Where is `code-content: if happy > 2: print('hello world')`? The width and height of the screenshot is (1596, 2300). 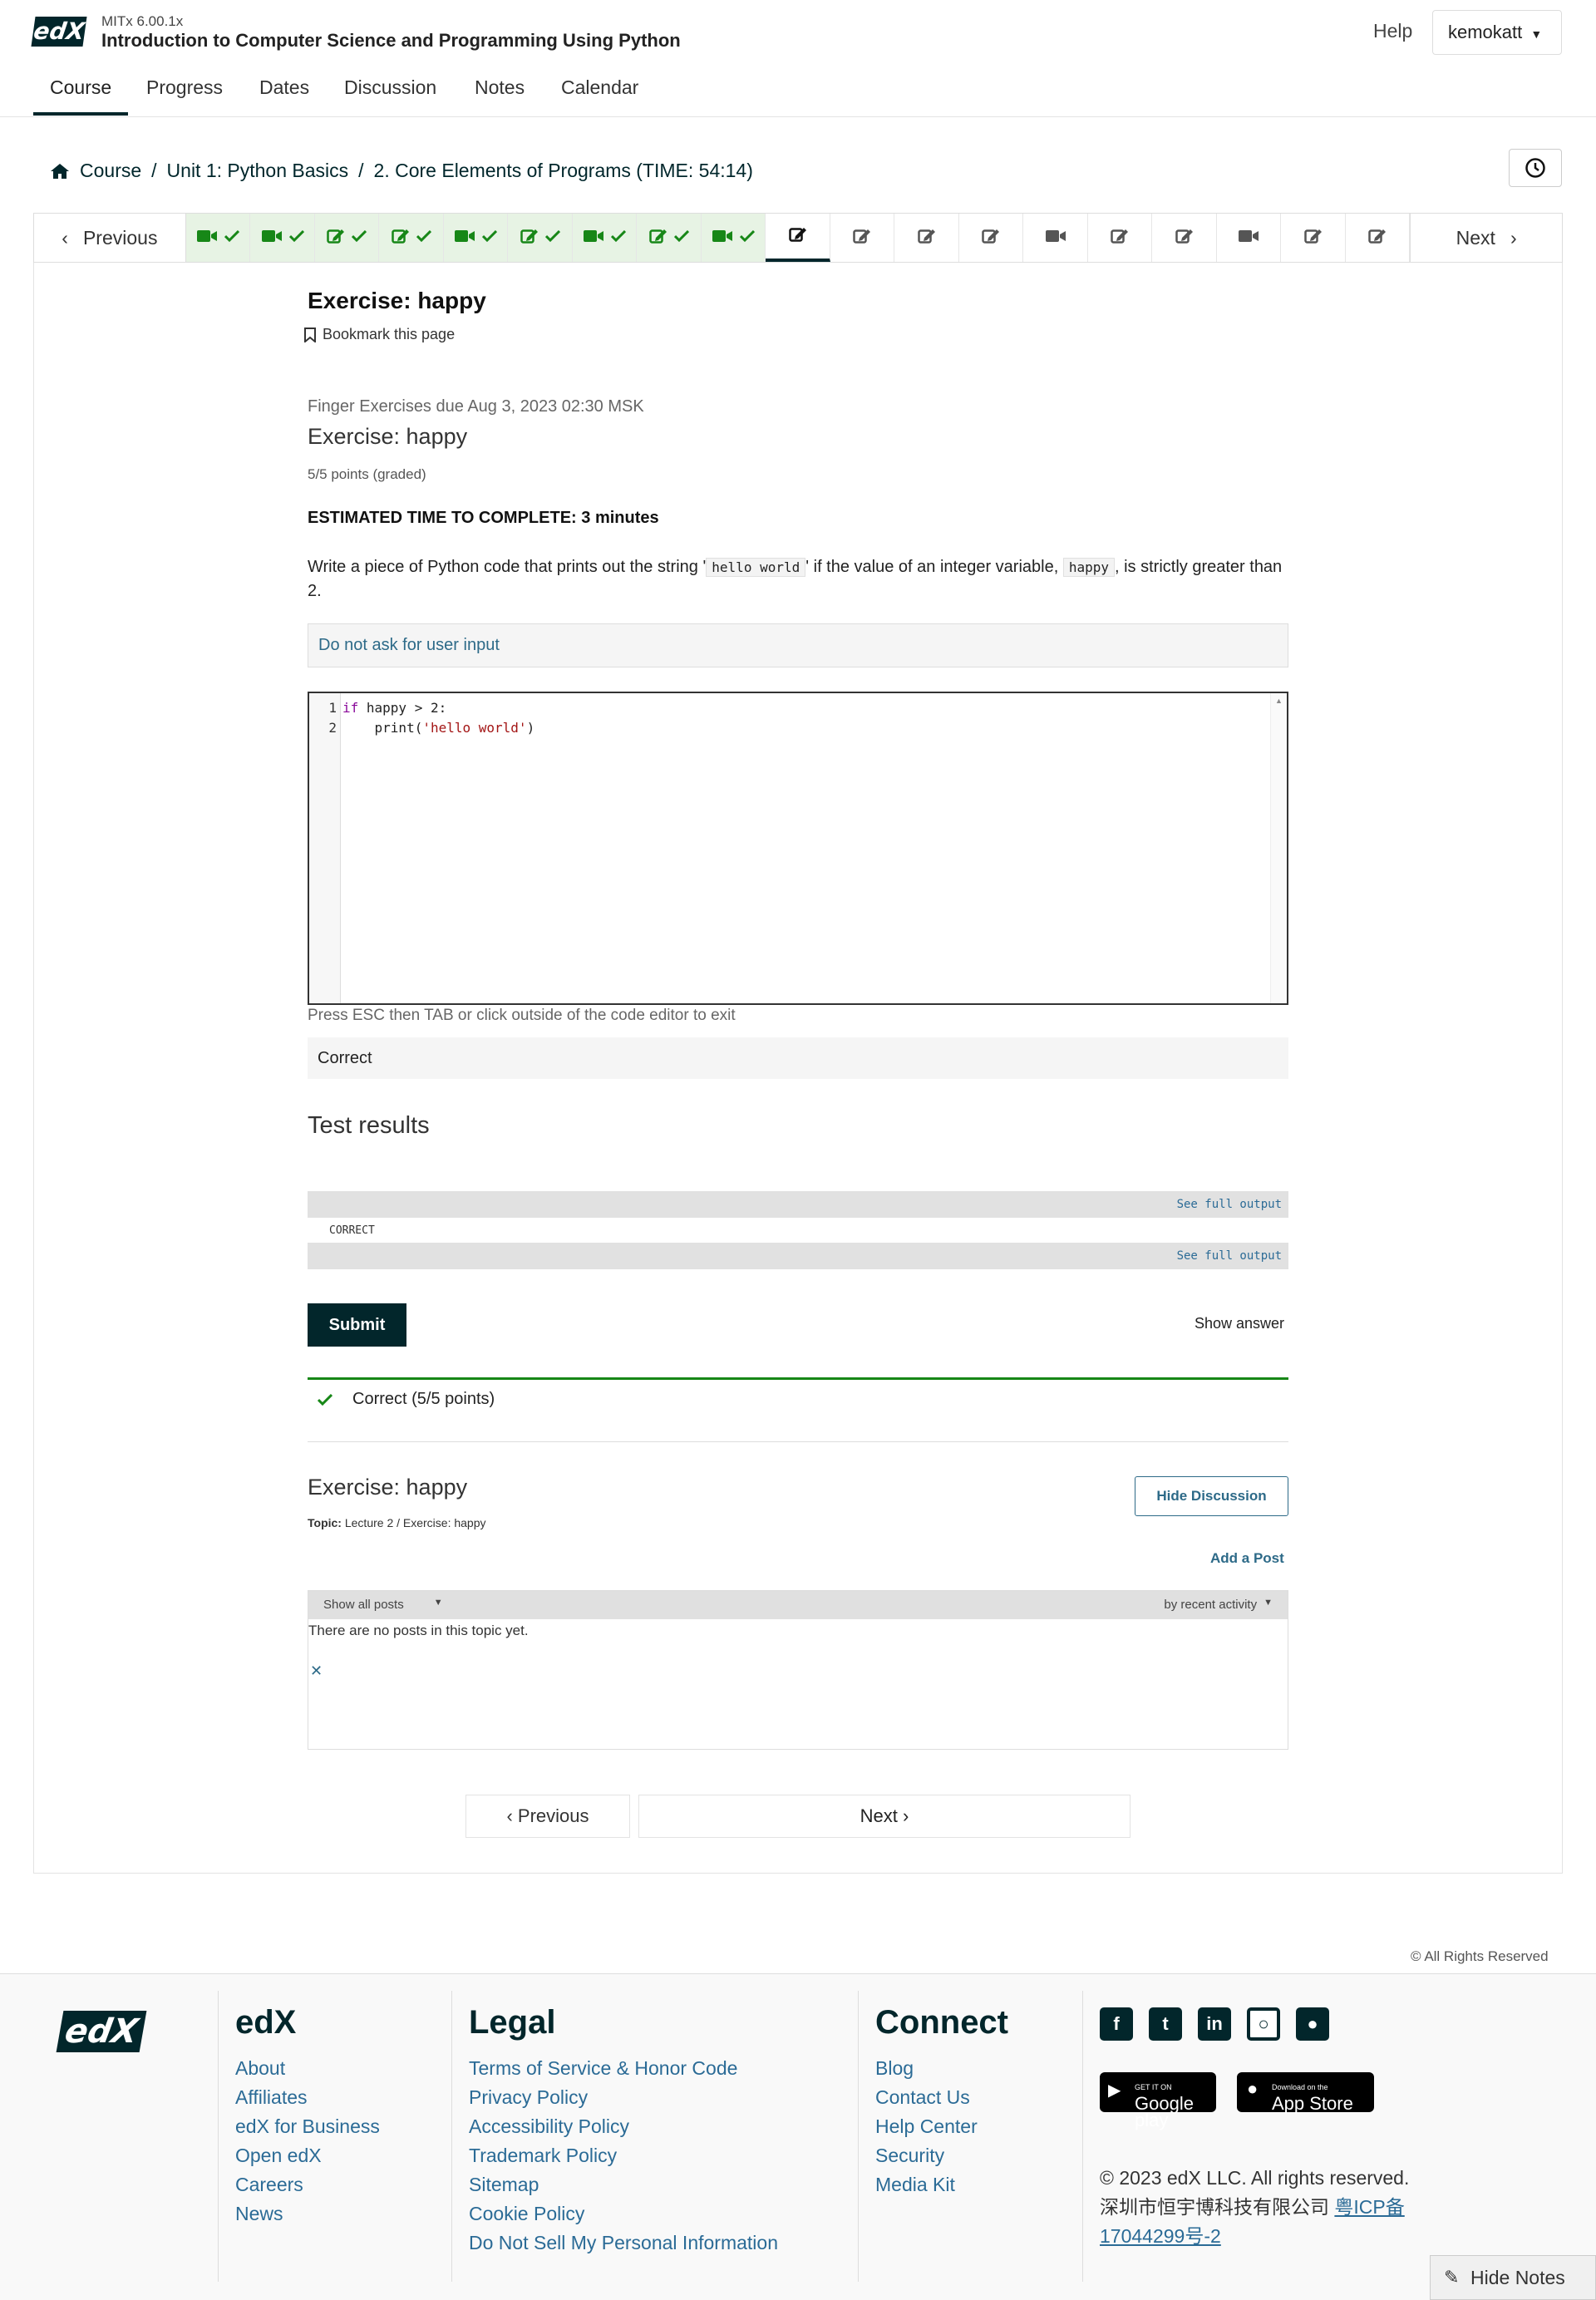 code-content: if happy > 2: print('hello world') is located at coordinates (438, 718).